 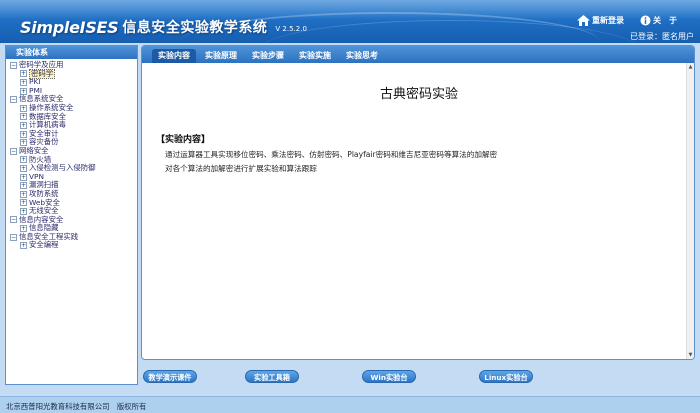 What do you see at coordinates (690, 355) in the screenshot?
I see `scroll-down-arrow-icon: ▼` at bounding box center [690, 355].